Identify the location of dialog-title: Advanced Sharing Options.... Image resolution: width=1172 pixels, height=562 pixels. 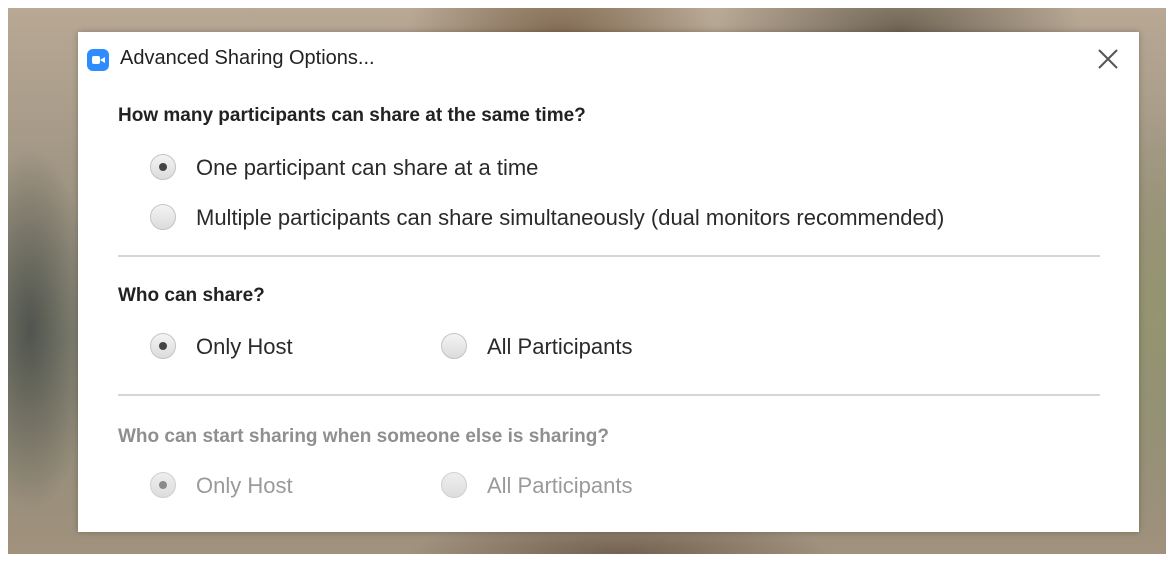
(247, 58).